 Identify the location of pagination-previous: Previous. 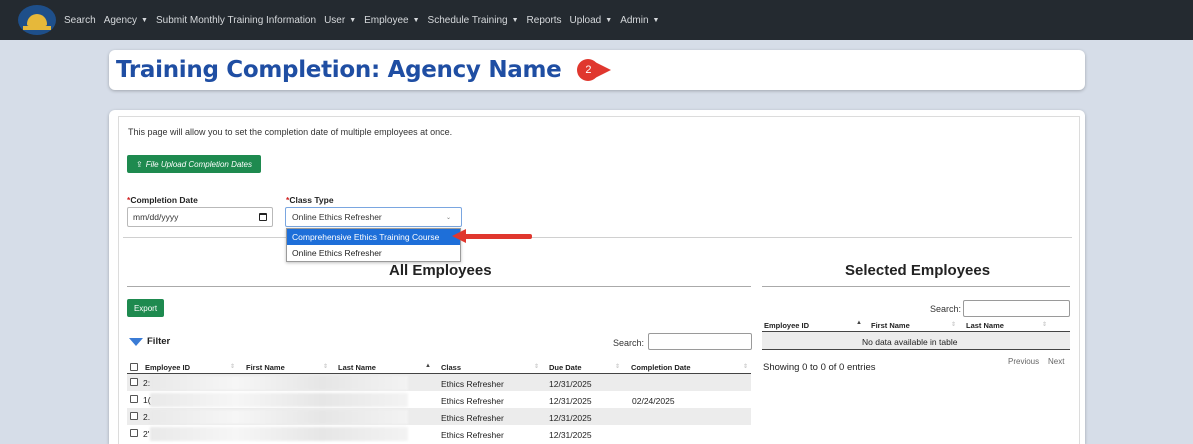
(1023, 361).